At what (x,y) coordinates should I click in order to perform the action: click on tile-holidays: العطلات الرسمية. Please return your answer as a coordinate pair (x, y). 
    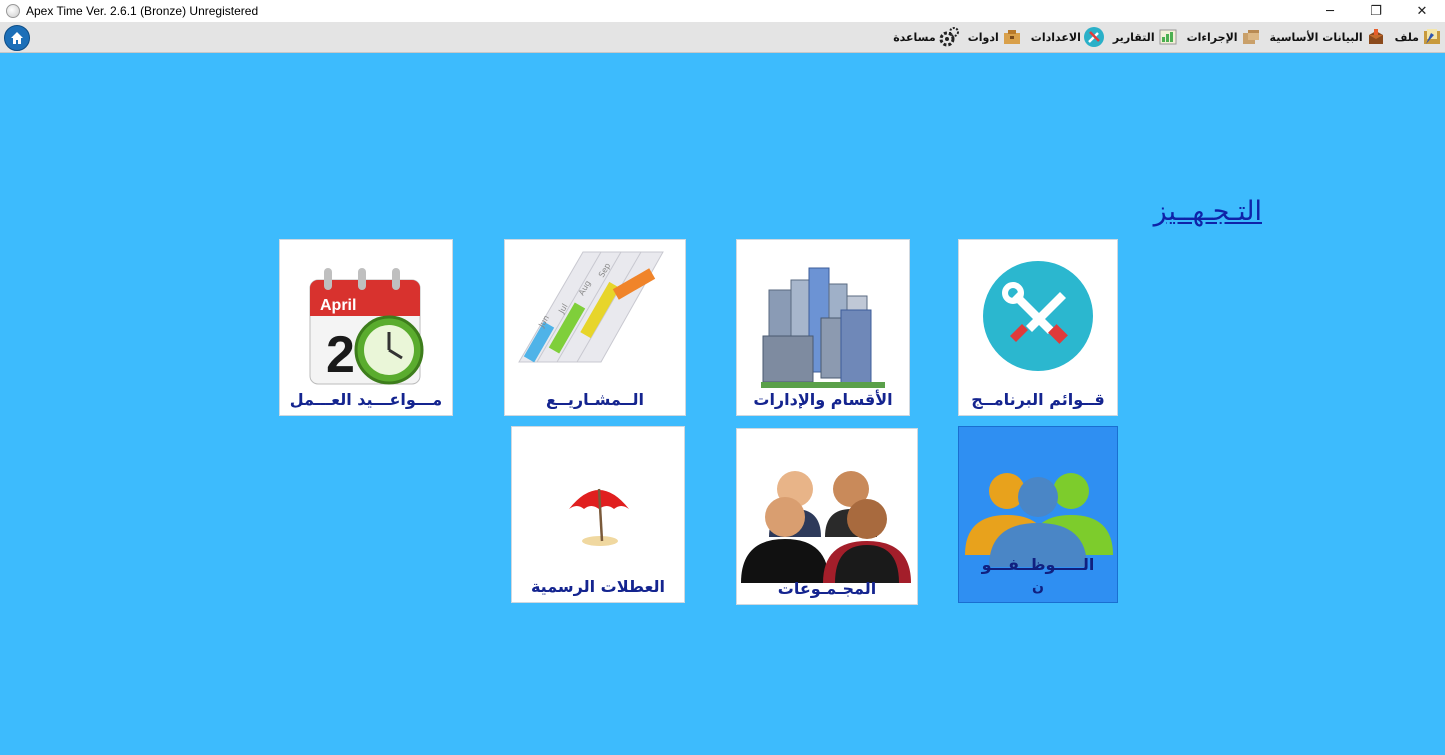
    Looking at the image, I should click on (598, 514).